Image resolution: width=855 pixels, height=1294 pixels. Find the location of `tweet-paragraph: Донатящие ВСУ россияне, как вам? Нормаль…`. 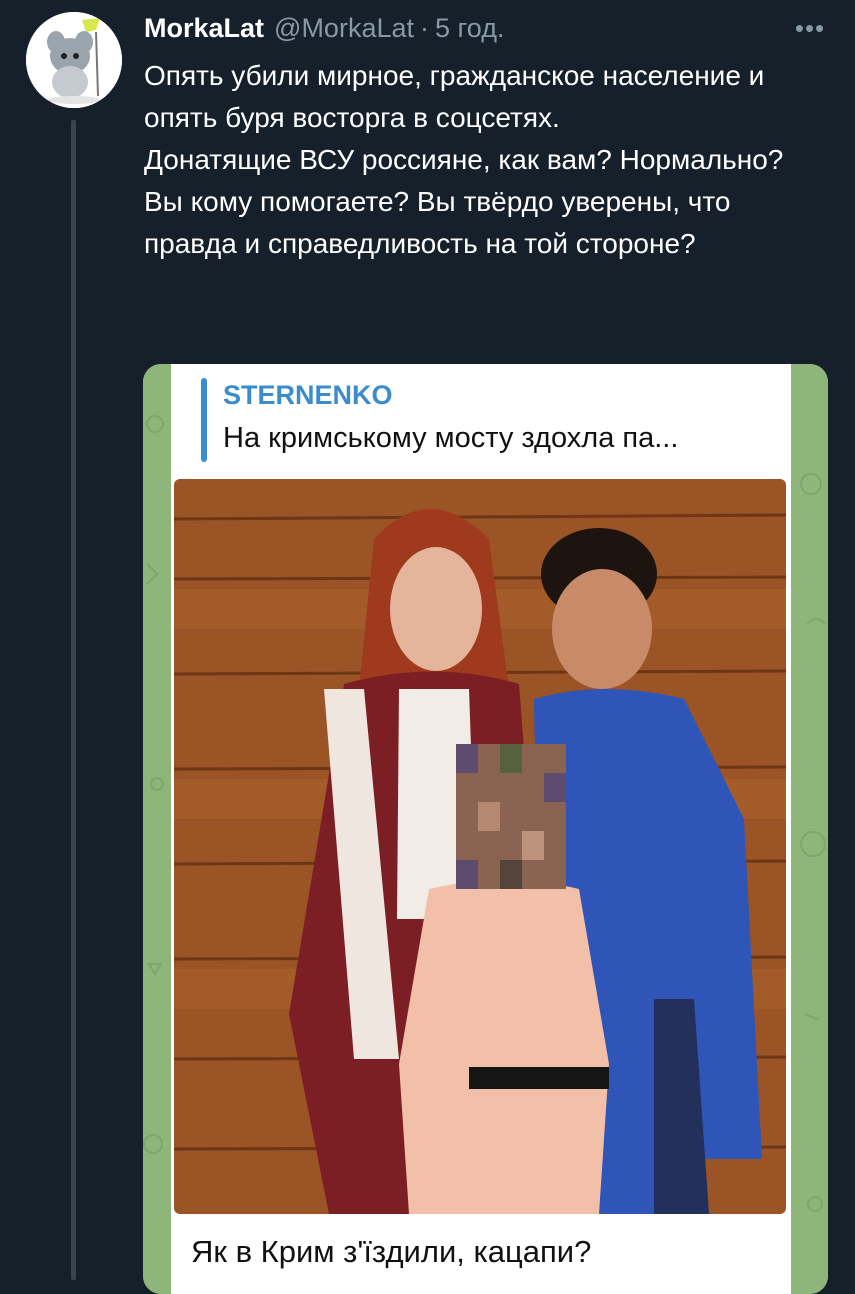

tweet-paragraph: Донатящие ВСУ россияне, как вам? Нормаль… is located at coordinates (464, 201).